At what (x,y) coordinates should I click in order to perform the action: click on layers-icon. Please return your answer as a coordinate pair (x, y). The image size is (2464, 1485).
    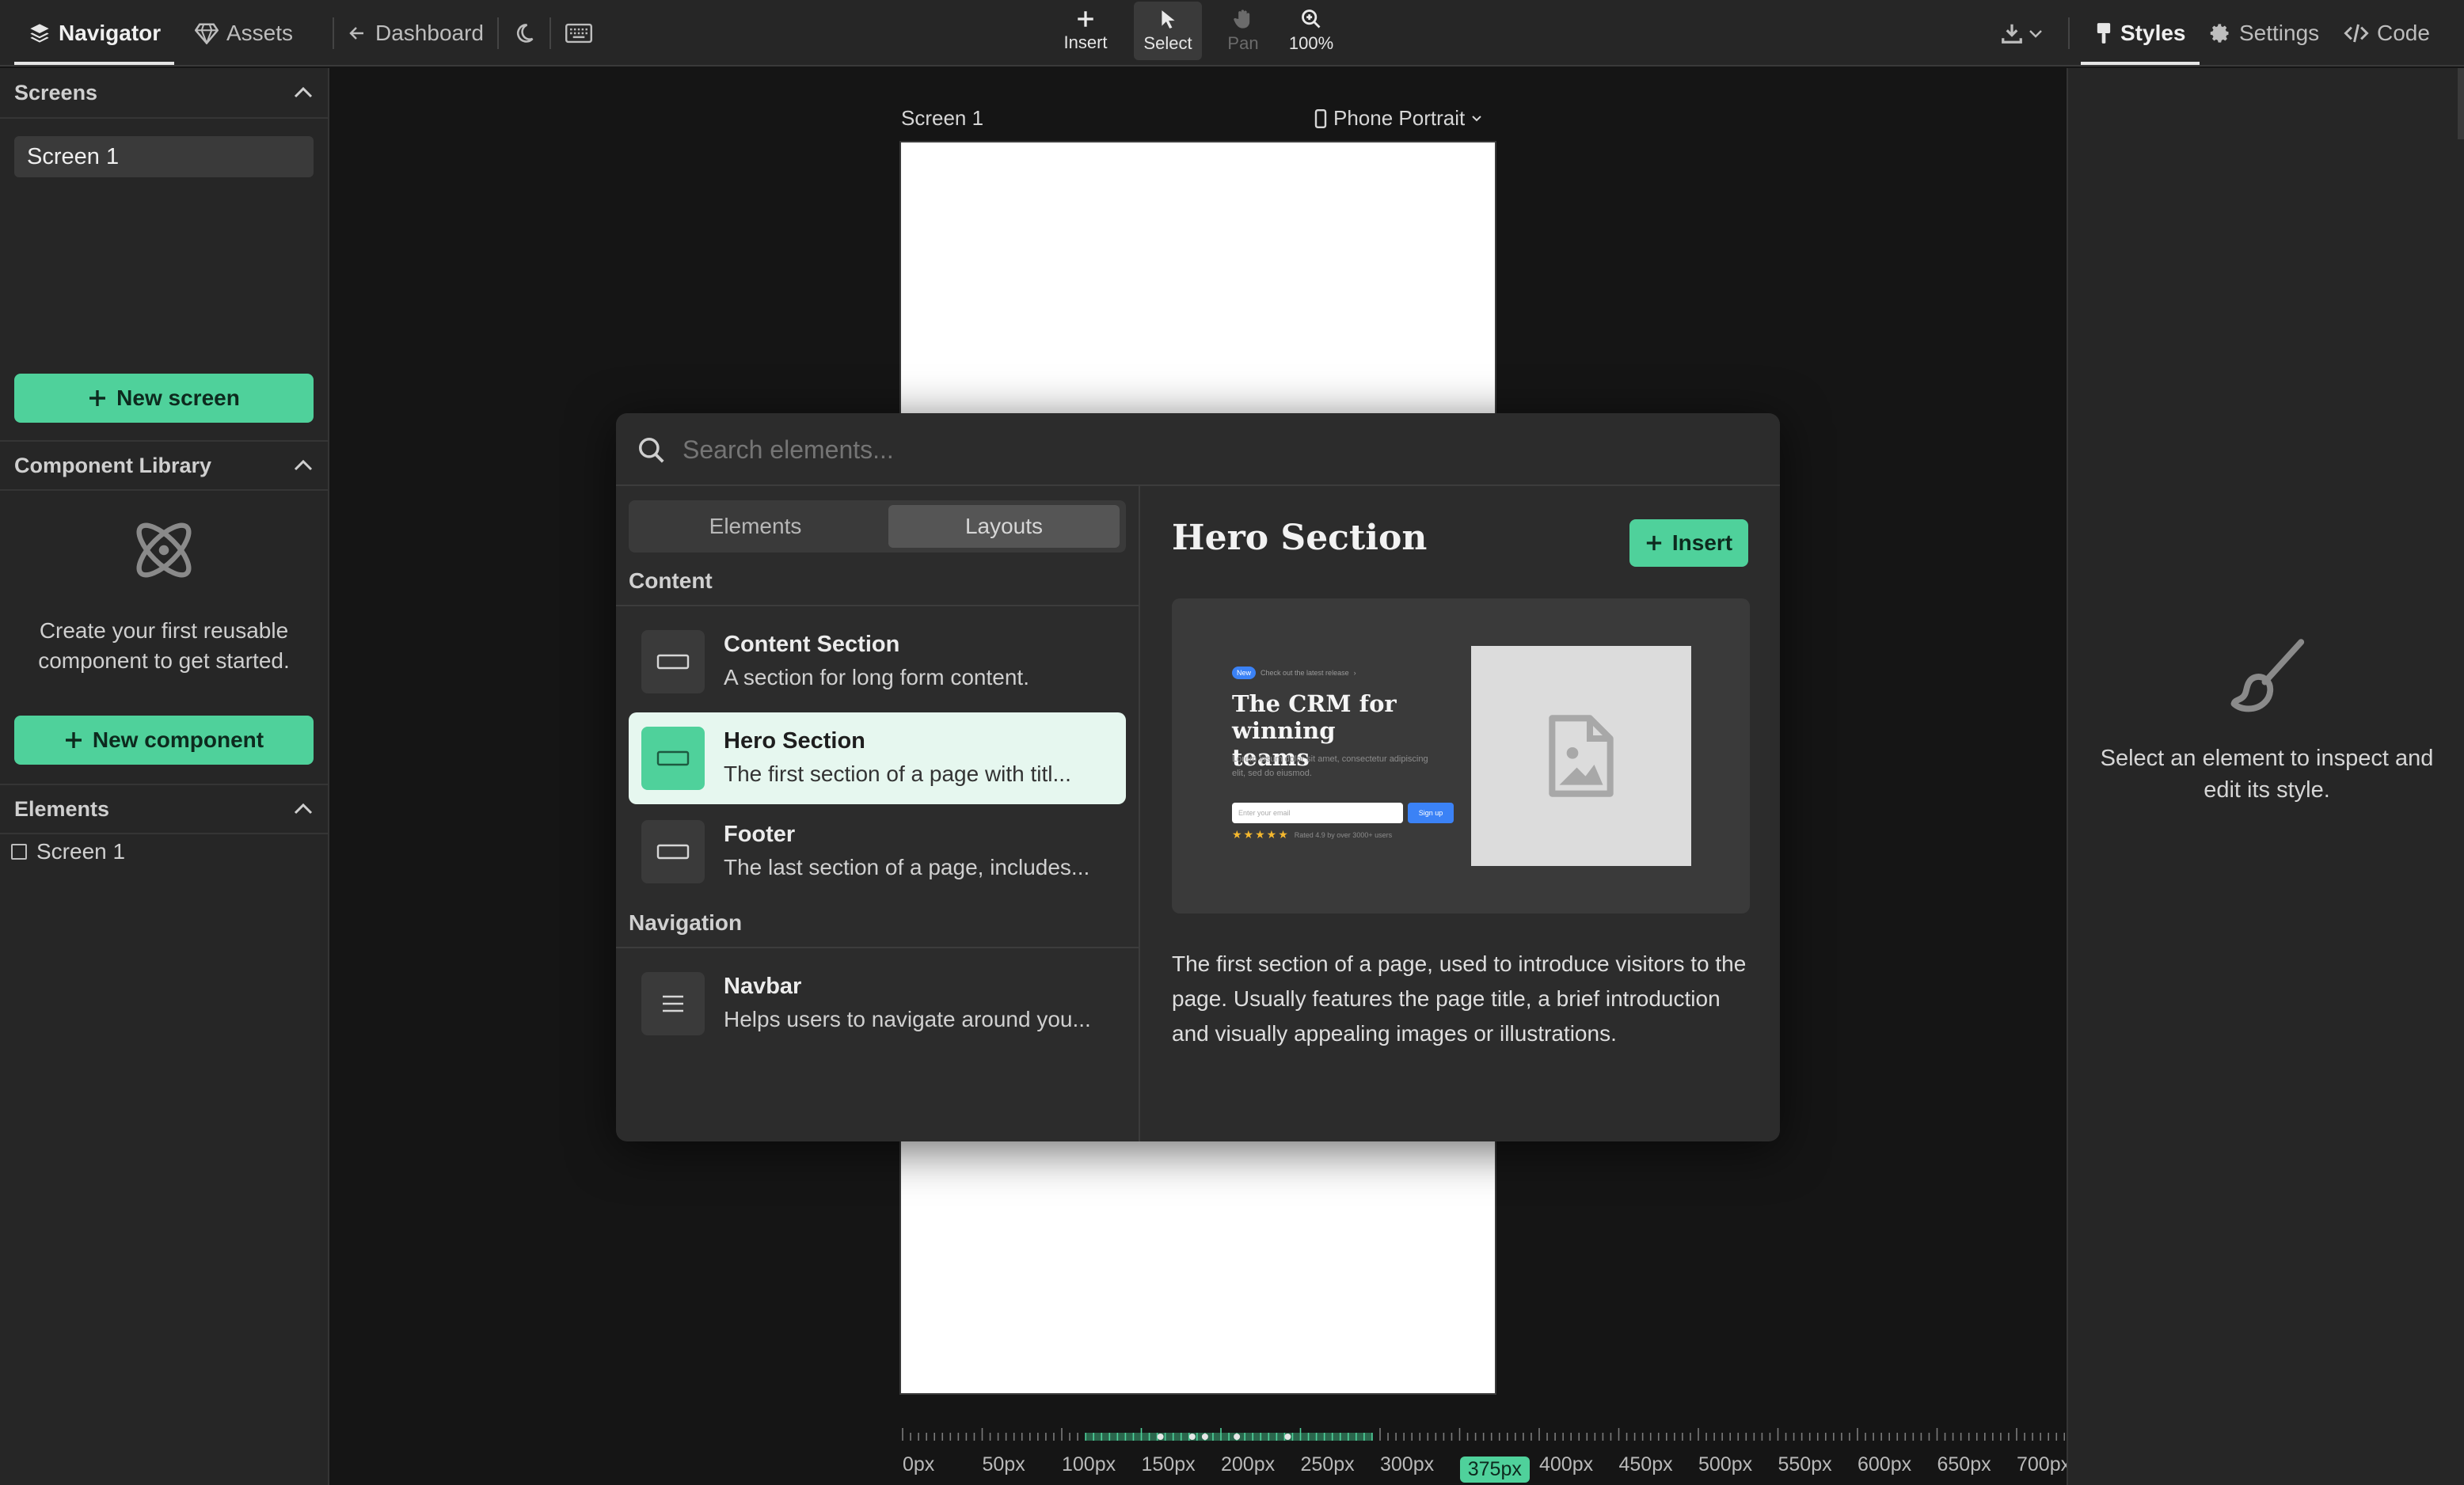
    Looking at the image, I should click on (40, 33).